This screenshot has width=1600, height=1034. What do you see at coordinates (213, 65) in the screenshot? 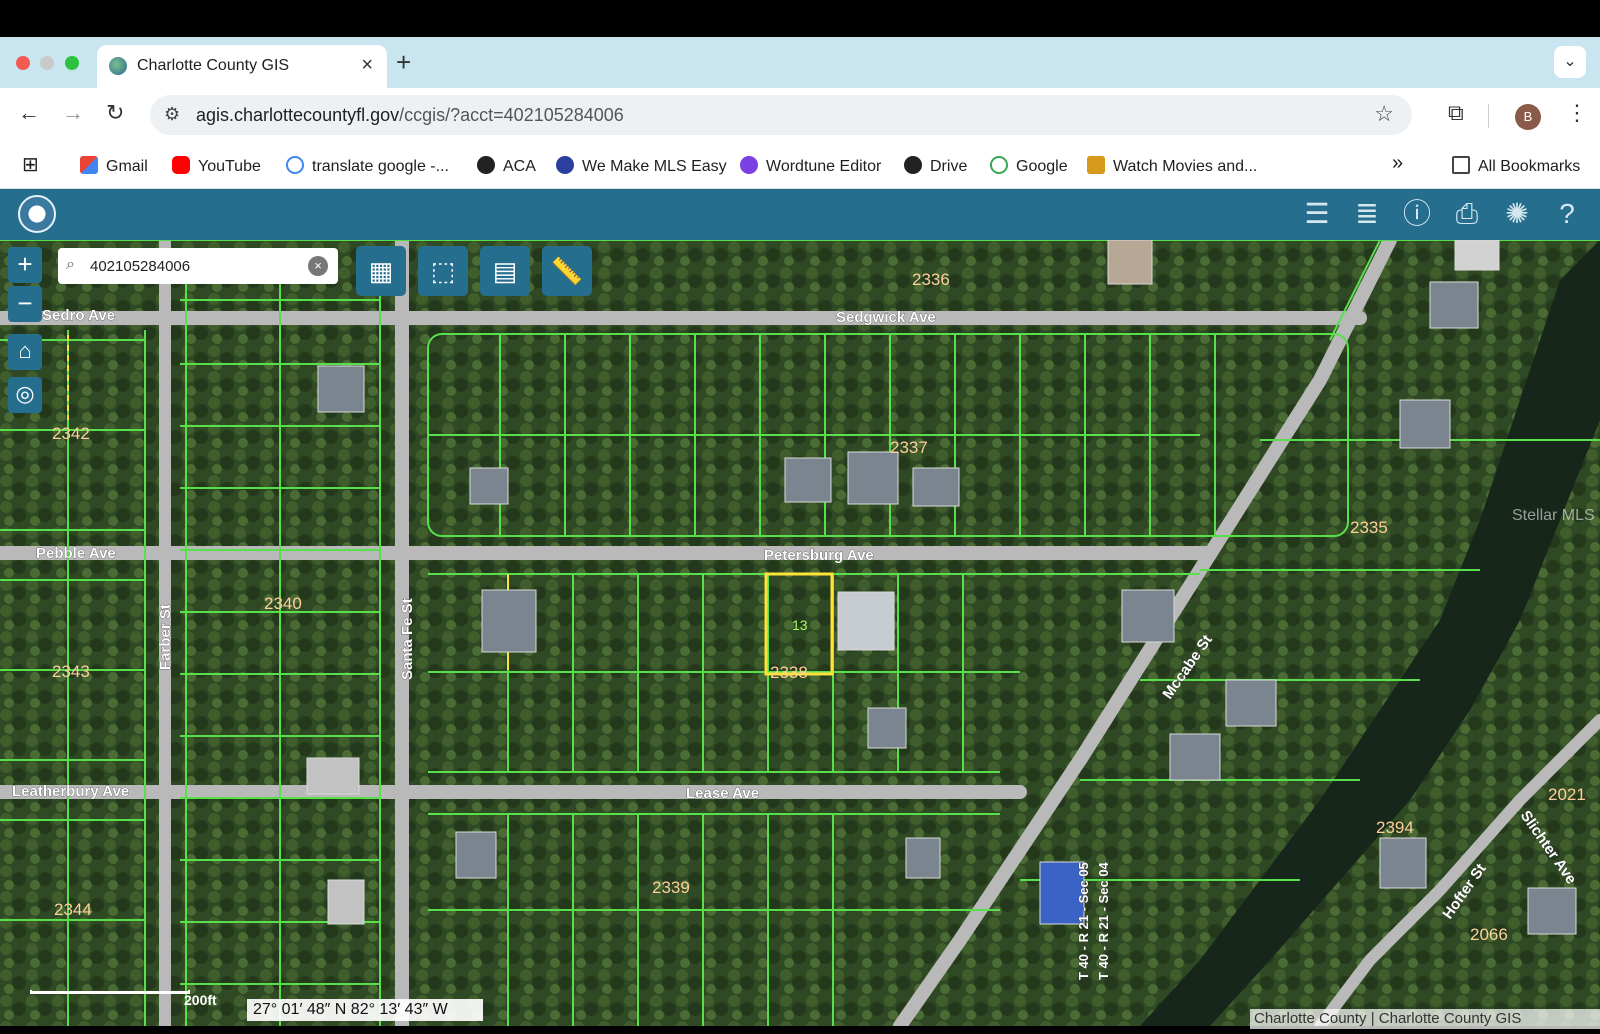
I see `tab-title: Charlotte County GIS` at bounding box center [213, 65].